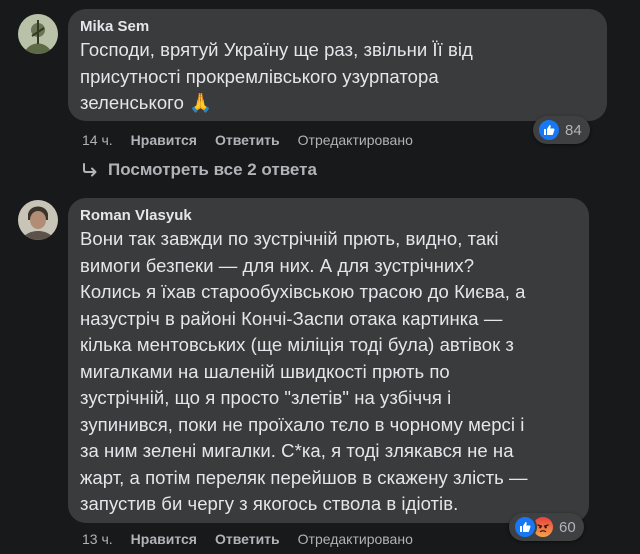  I want to click on view-replies-label: Посмотреть все 2 ответа, so click(212, 169).